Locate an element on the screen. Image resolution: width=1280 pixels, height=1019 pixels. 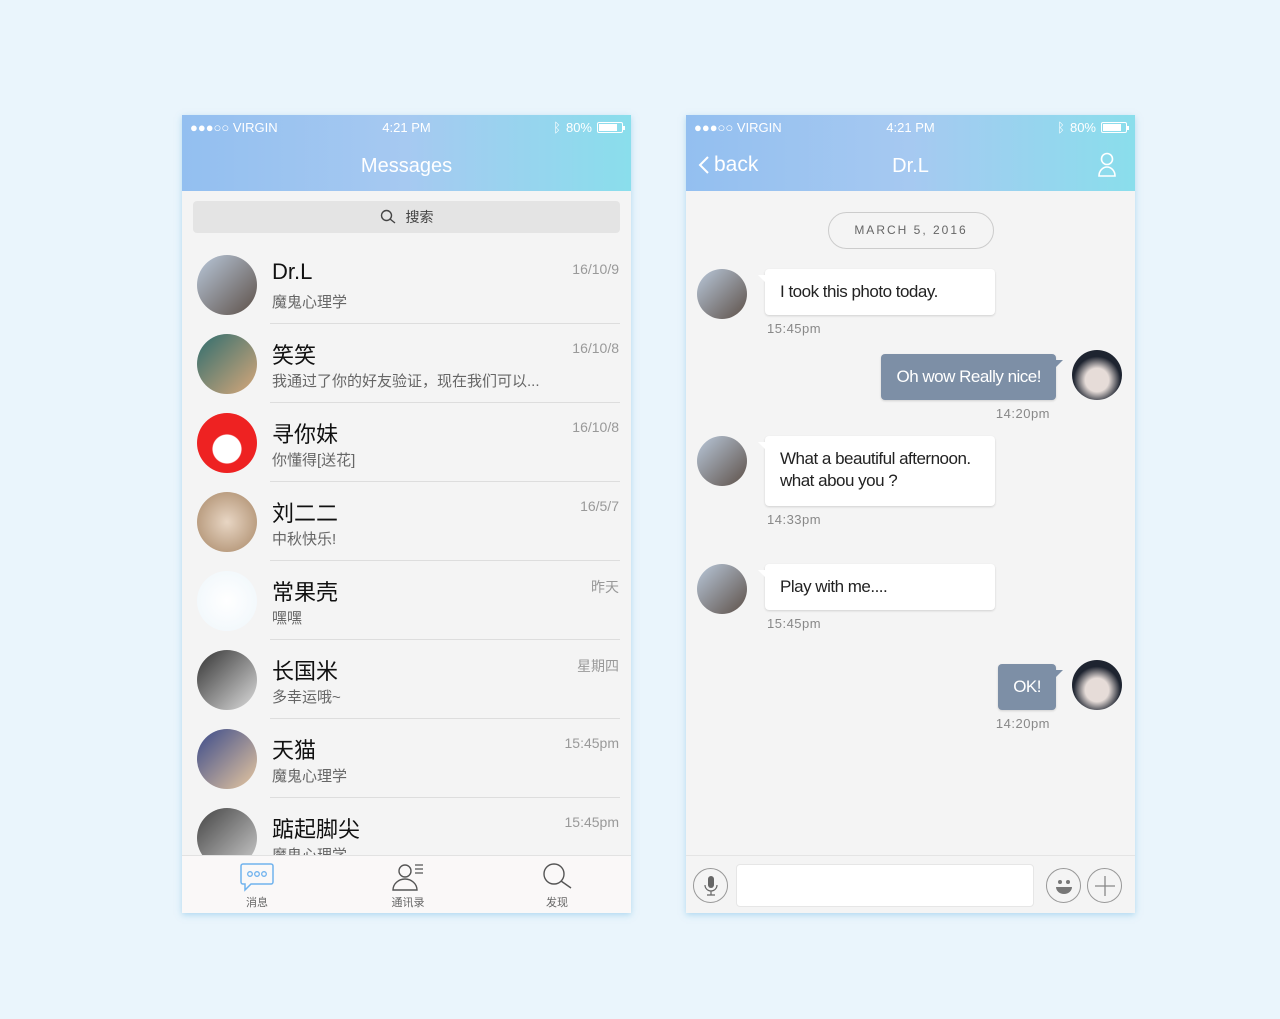
microphone-icon is located at coordinates (710, 885).